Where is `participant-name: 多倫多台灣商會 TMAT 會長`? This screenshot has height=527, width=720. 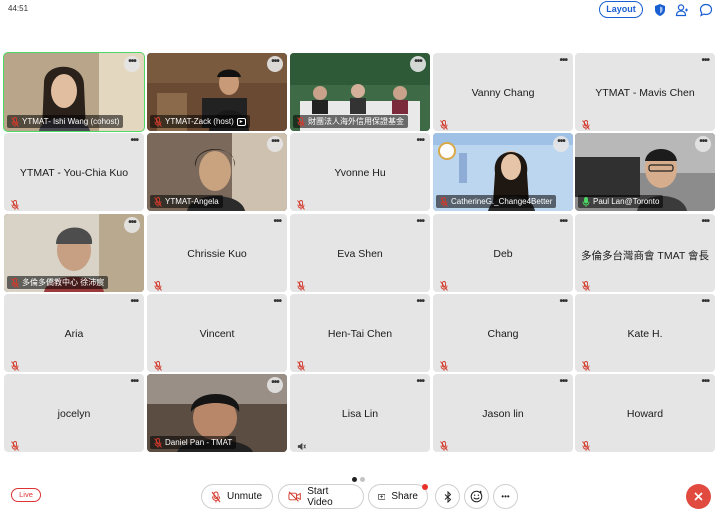
participant-name: 多倫多台灣商會 TMAT 會長 is located at coordinates (645, 256).